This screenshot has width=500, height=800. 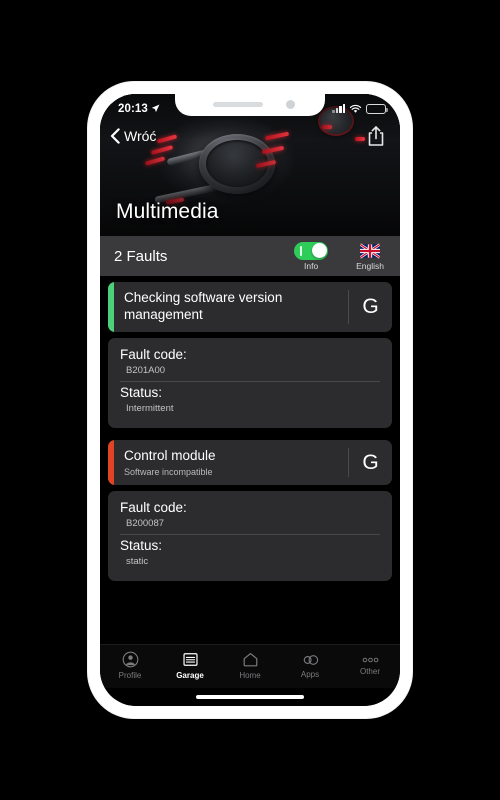 I want to click on fault-header-row: Checking software version management G, so click(x=250, y=307).